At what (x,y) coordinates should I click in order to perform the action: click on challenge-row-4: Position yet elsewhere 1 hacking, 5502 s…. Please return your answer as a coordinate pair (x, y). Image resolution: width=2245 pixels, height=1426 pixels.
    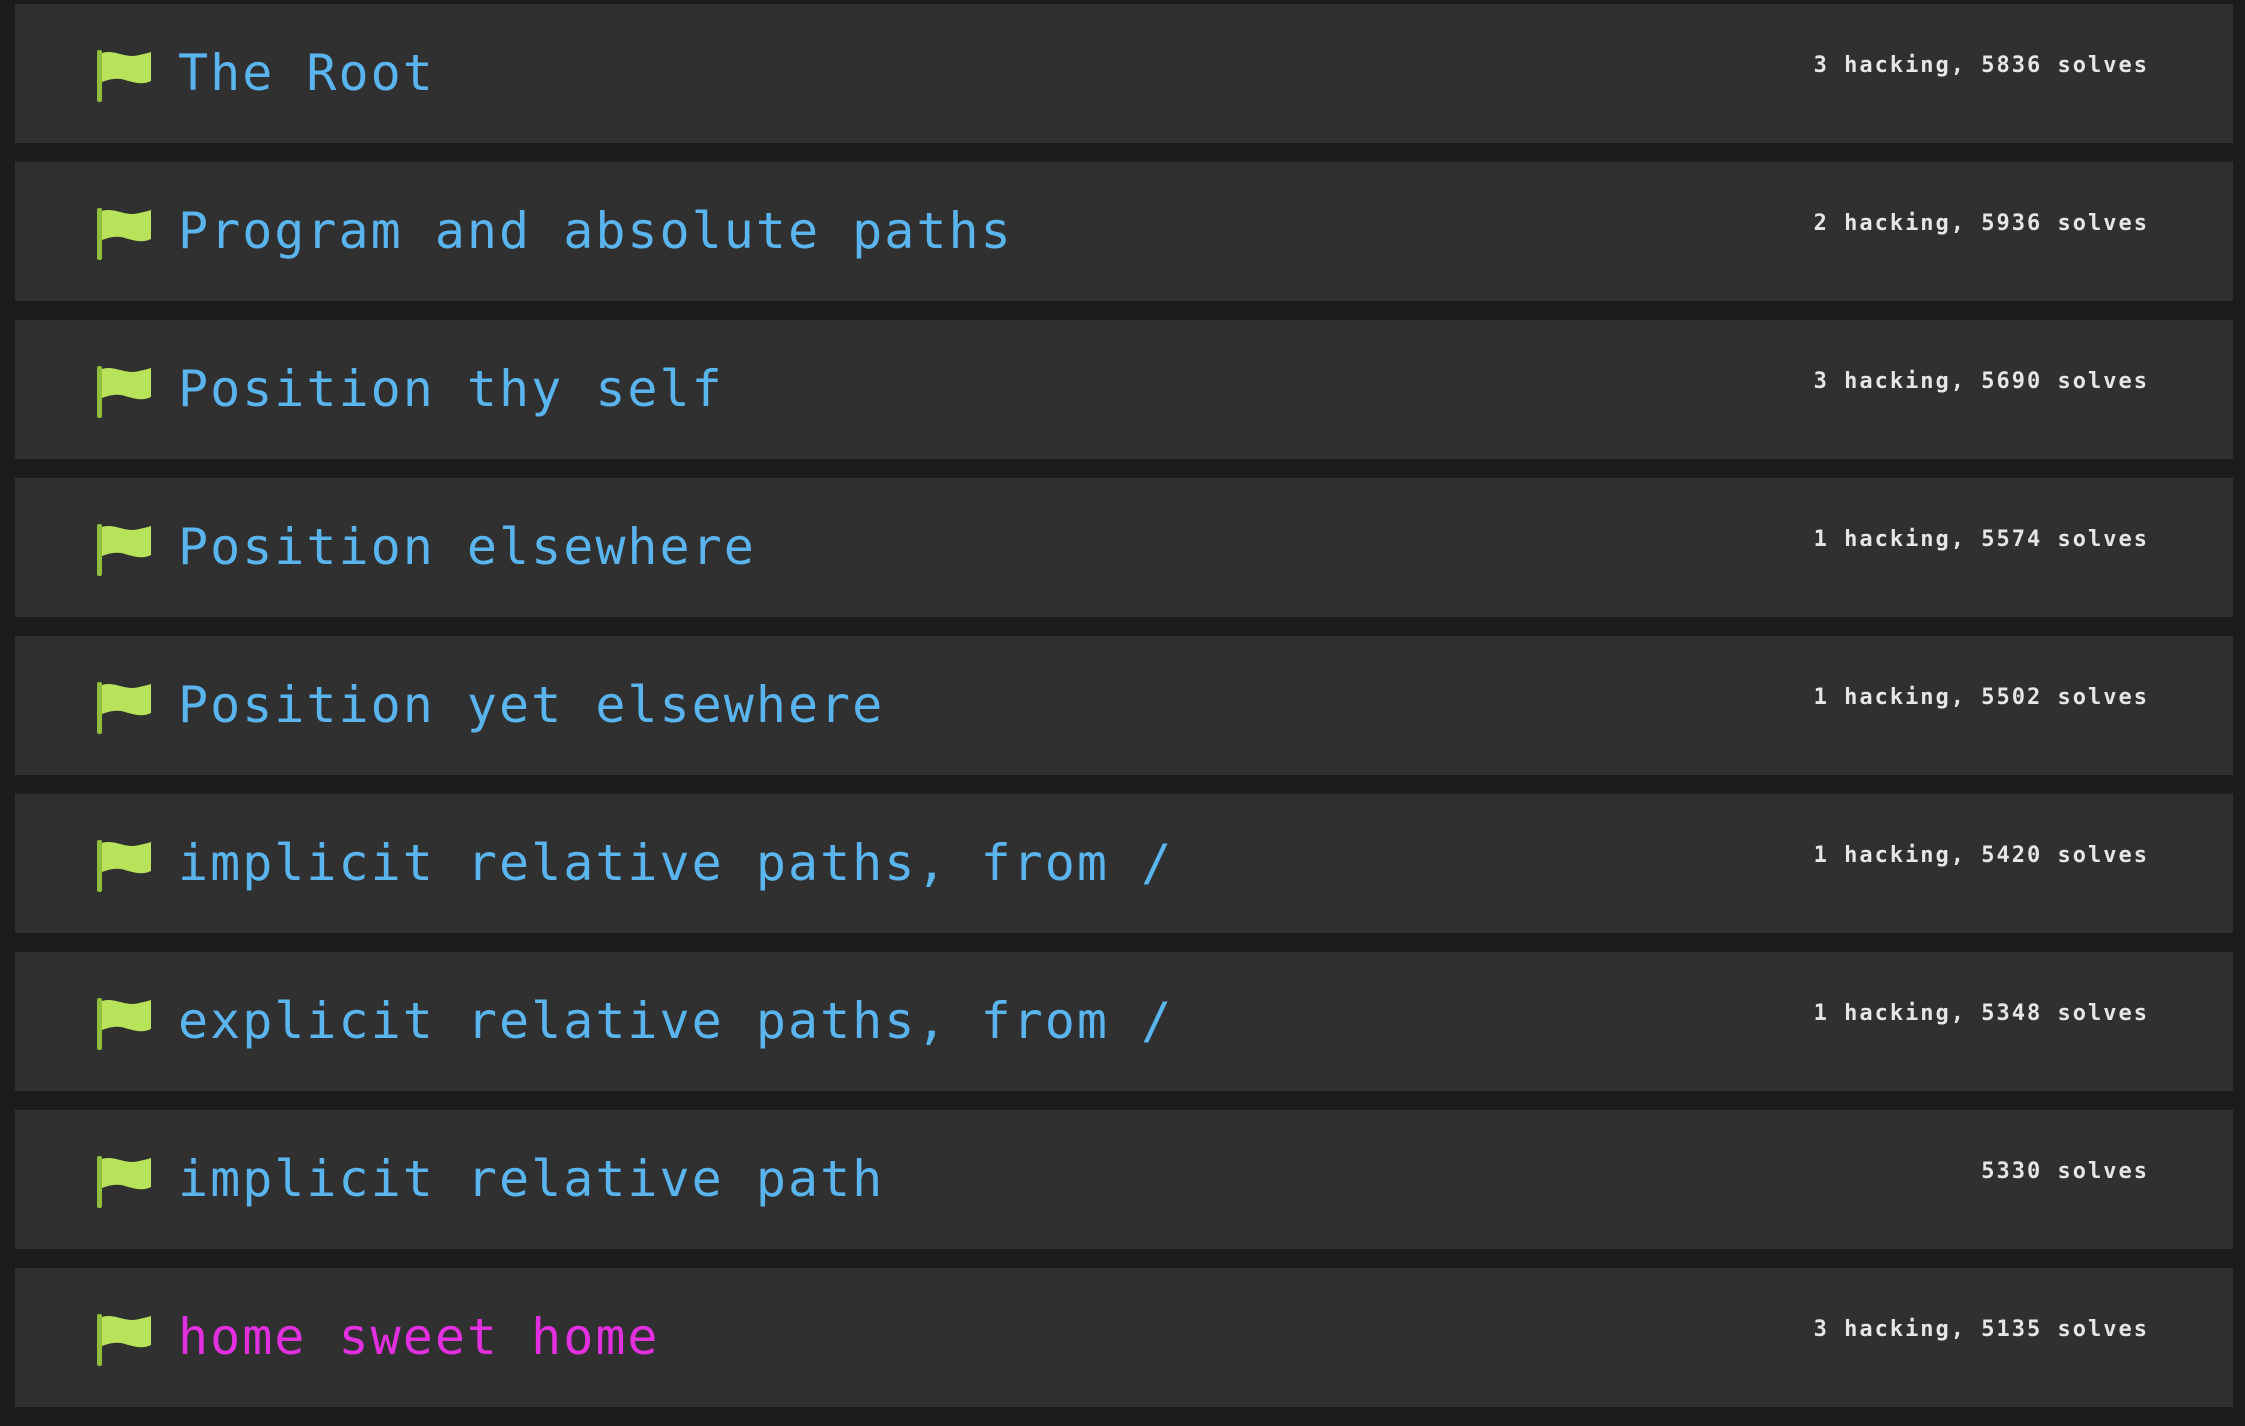
    Looking at the image, I should click on (1124, 705).